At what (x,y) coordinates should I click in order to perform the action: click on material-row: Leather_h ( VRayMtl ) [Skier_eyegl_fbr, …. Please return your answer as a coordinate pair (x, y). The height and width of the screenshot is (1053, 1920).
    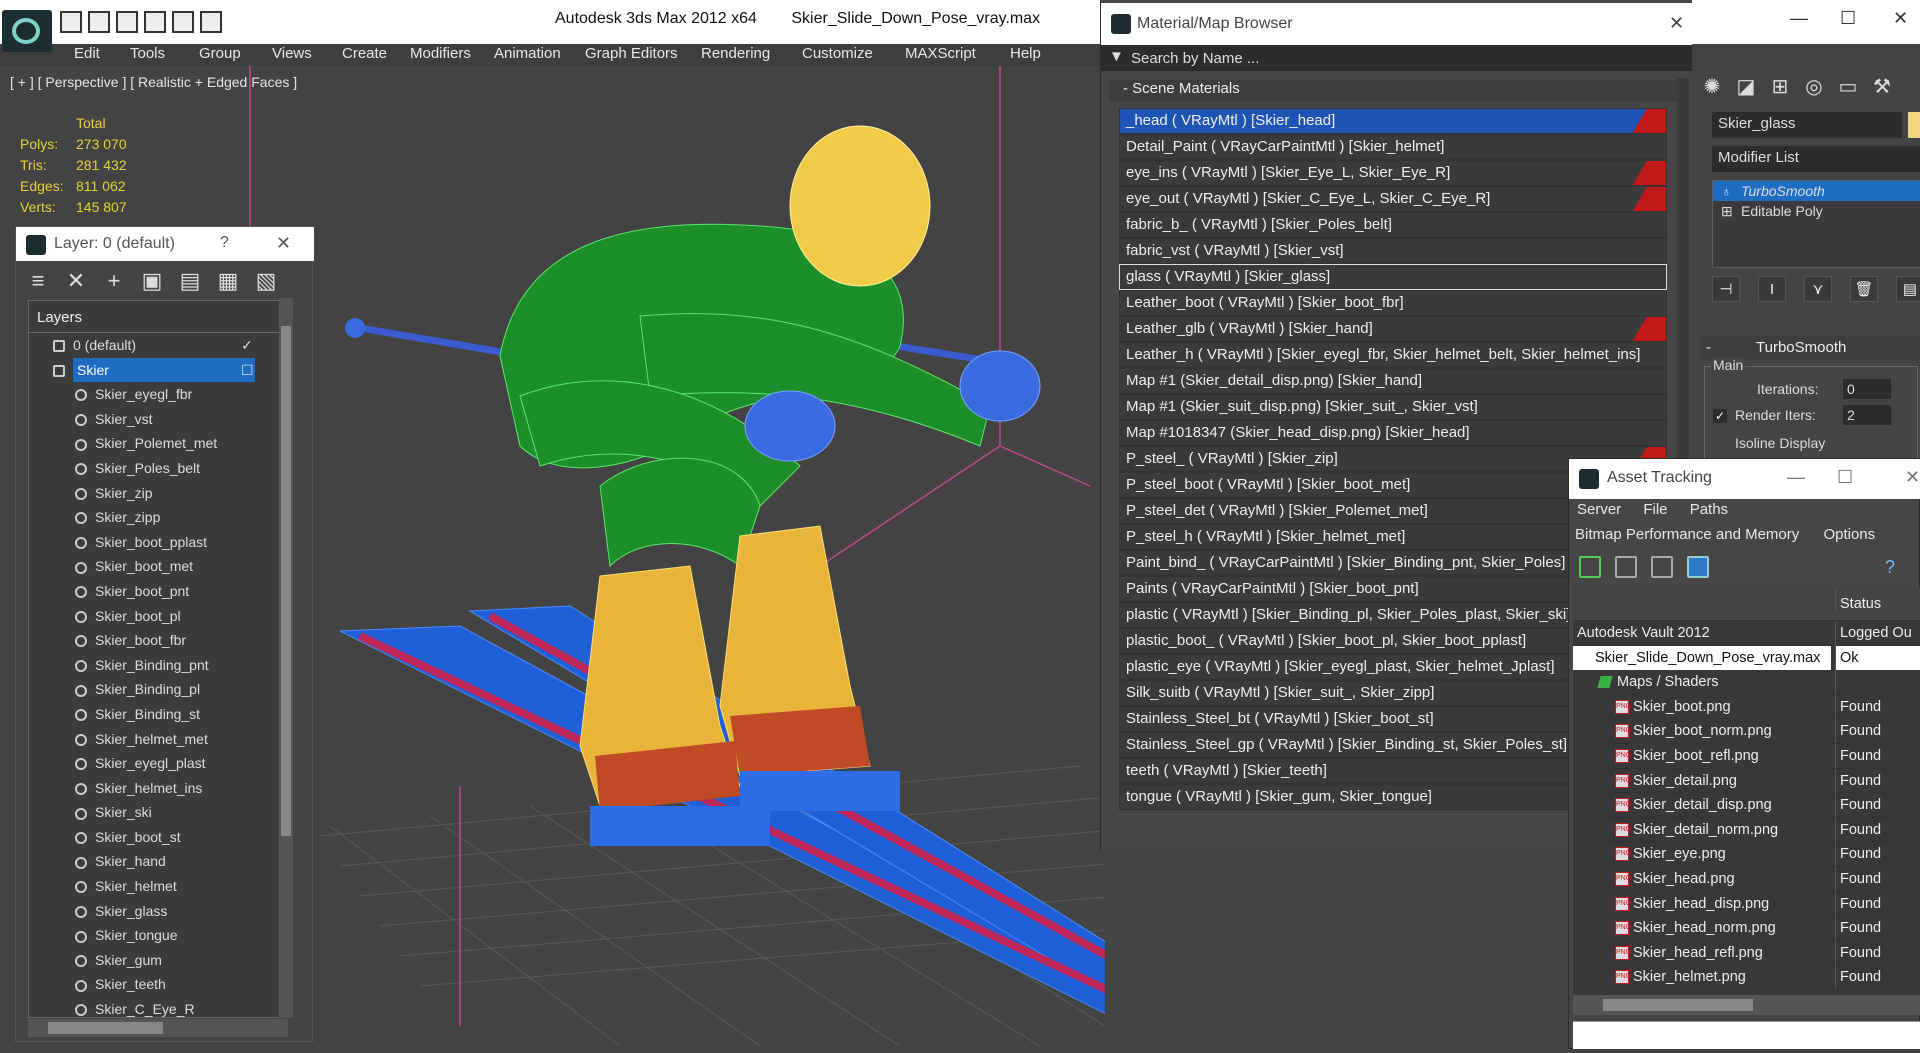
    Looking at the image, I should click on (1393, 355).